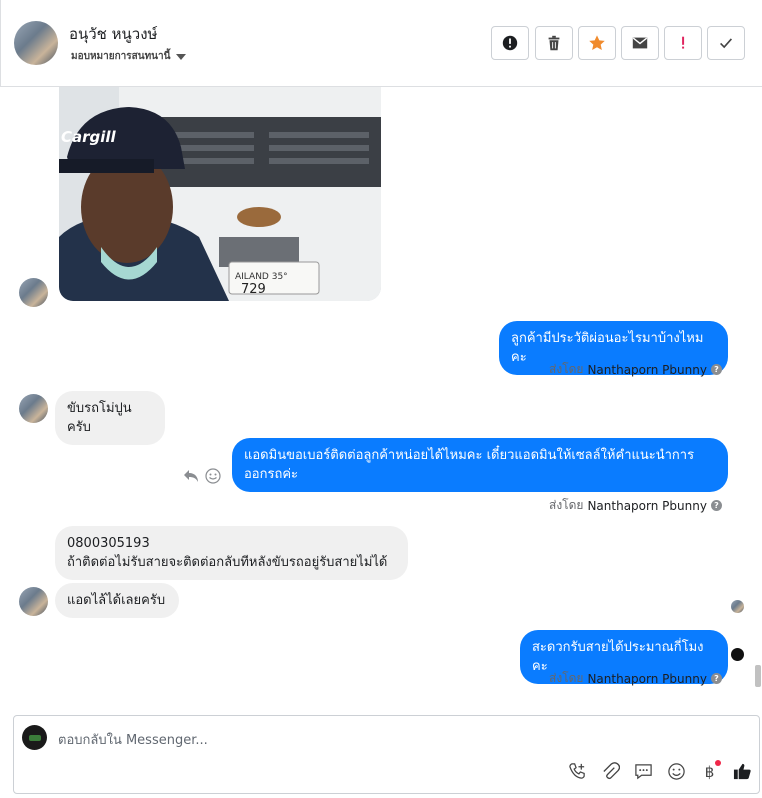 This screenshot has height=798, width=762. I want to click on notification-dot, so click(718, 763).